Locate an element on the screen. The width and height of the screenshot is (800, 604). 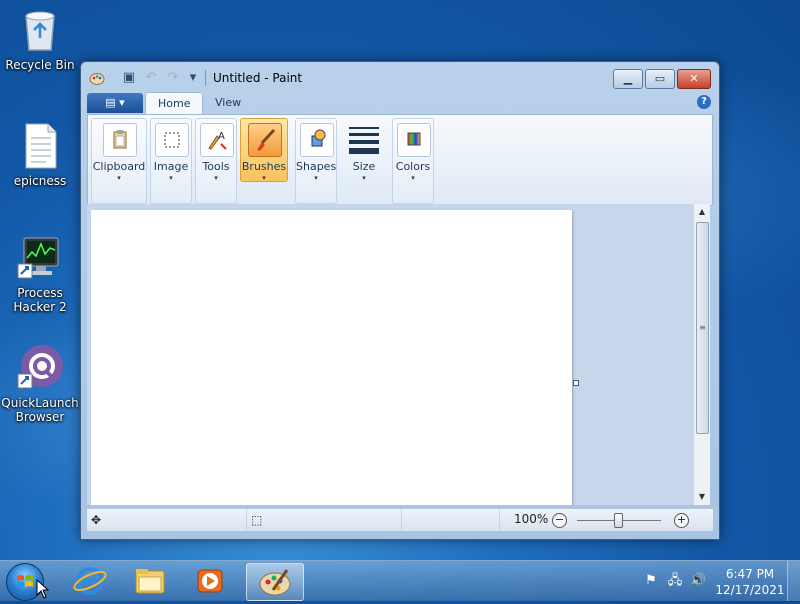
taskbar-internet-explorer is located at coordinates (90, 581).